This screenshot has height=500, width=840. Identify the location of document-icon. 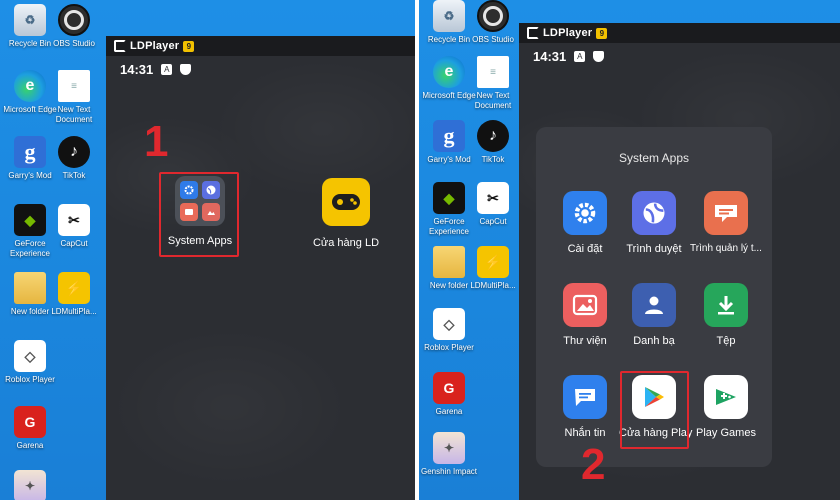
(726, 213).